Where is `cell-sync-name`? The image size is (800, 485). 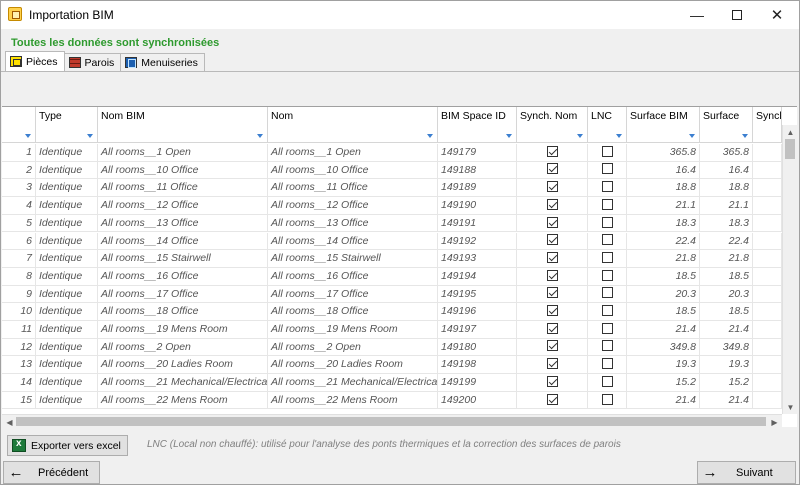 cell-sync-name is located at coordinates (552, 365).